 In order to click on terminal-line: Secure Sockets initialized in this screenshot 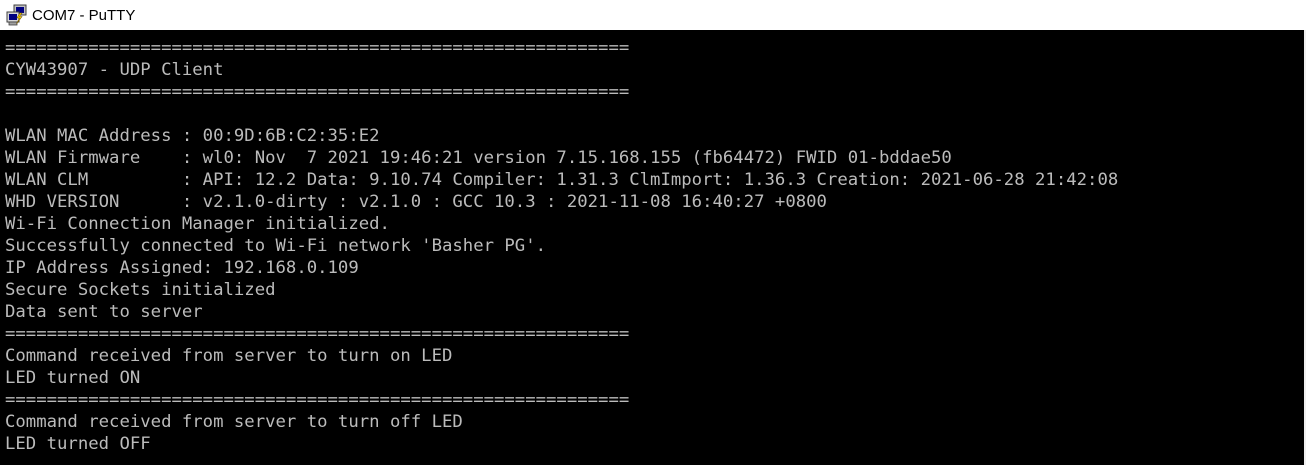, I will do `click(140, 290)`.